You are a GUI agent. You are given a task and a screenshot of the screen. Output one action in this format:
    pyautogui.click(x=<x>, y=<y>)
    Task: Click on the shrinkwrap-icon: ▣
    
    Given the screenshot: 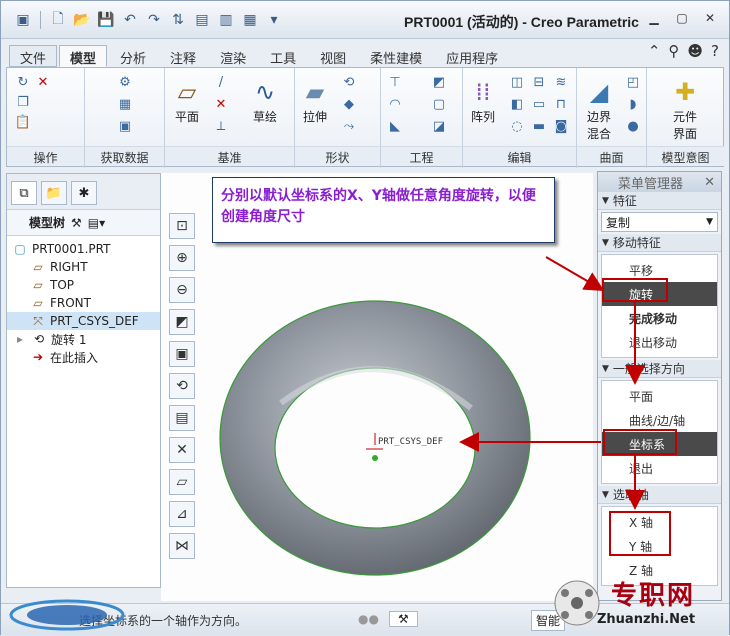 What is the action you would take?
    pyautogui.click(x=125, y=126)
    